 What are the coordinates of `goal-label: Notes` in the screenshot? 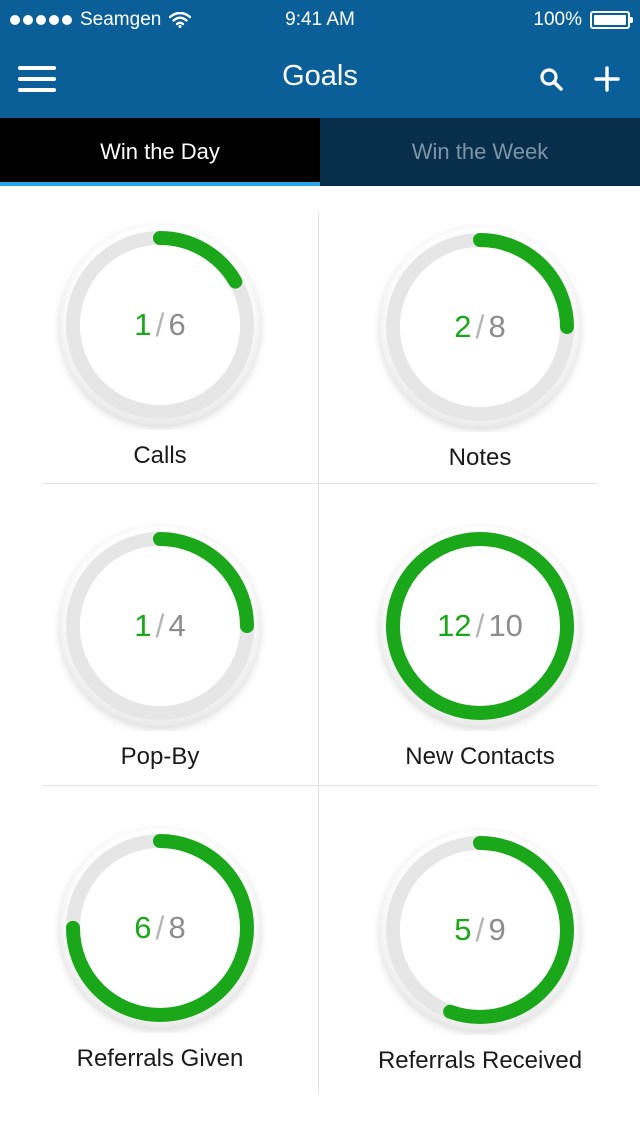 It's located at (480, 457).